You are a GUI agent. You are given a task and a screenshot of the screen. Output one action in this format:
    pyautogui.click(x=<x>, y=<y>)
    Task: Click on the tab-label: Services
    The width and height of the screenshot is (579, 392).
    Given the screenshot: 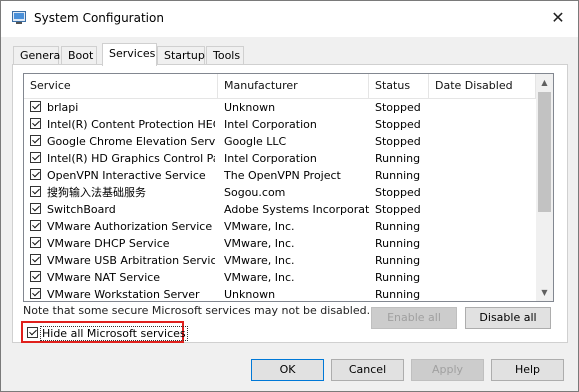 What is the action you would take?
    pyautogui.click(x=132, y=53)
    